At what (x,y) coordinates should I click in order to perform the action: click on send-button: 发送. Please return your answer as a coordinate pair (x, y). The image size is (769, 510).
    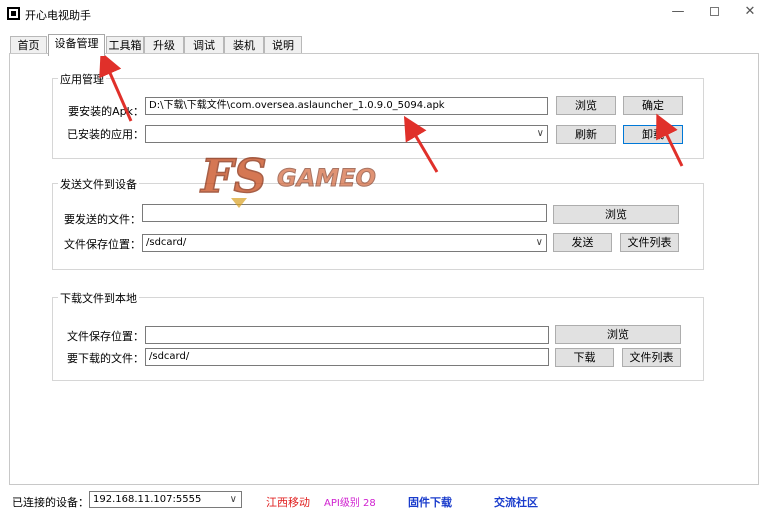
    Looking at the image, I should click on (582, 242).